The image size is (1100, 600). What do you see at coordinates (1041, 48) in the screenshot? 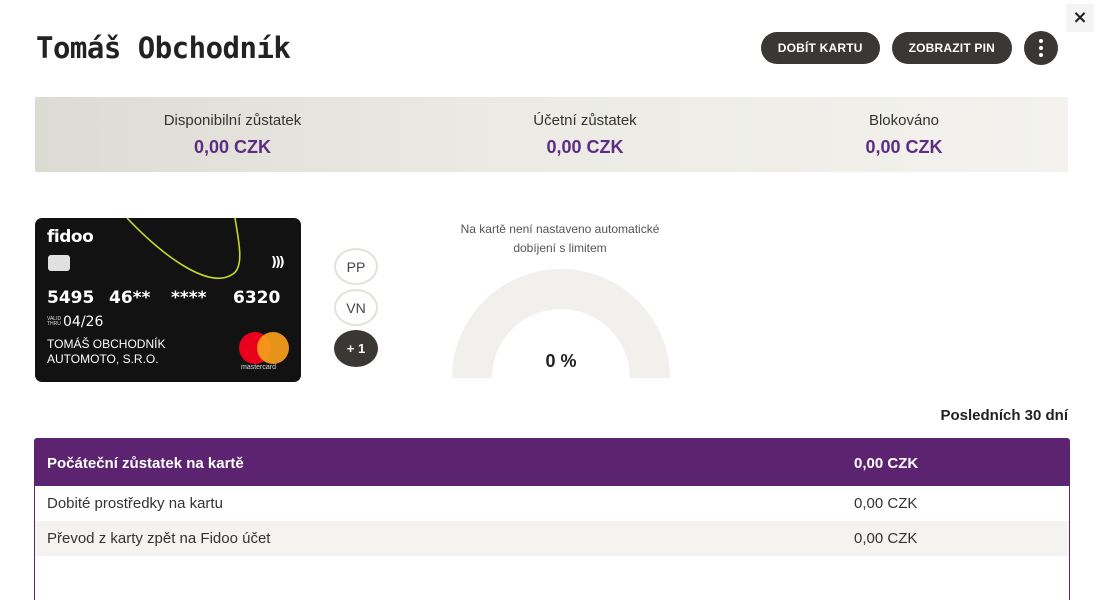
I see `more-options-icon` at bounding box center [1041, 48].